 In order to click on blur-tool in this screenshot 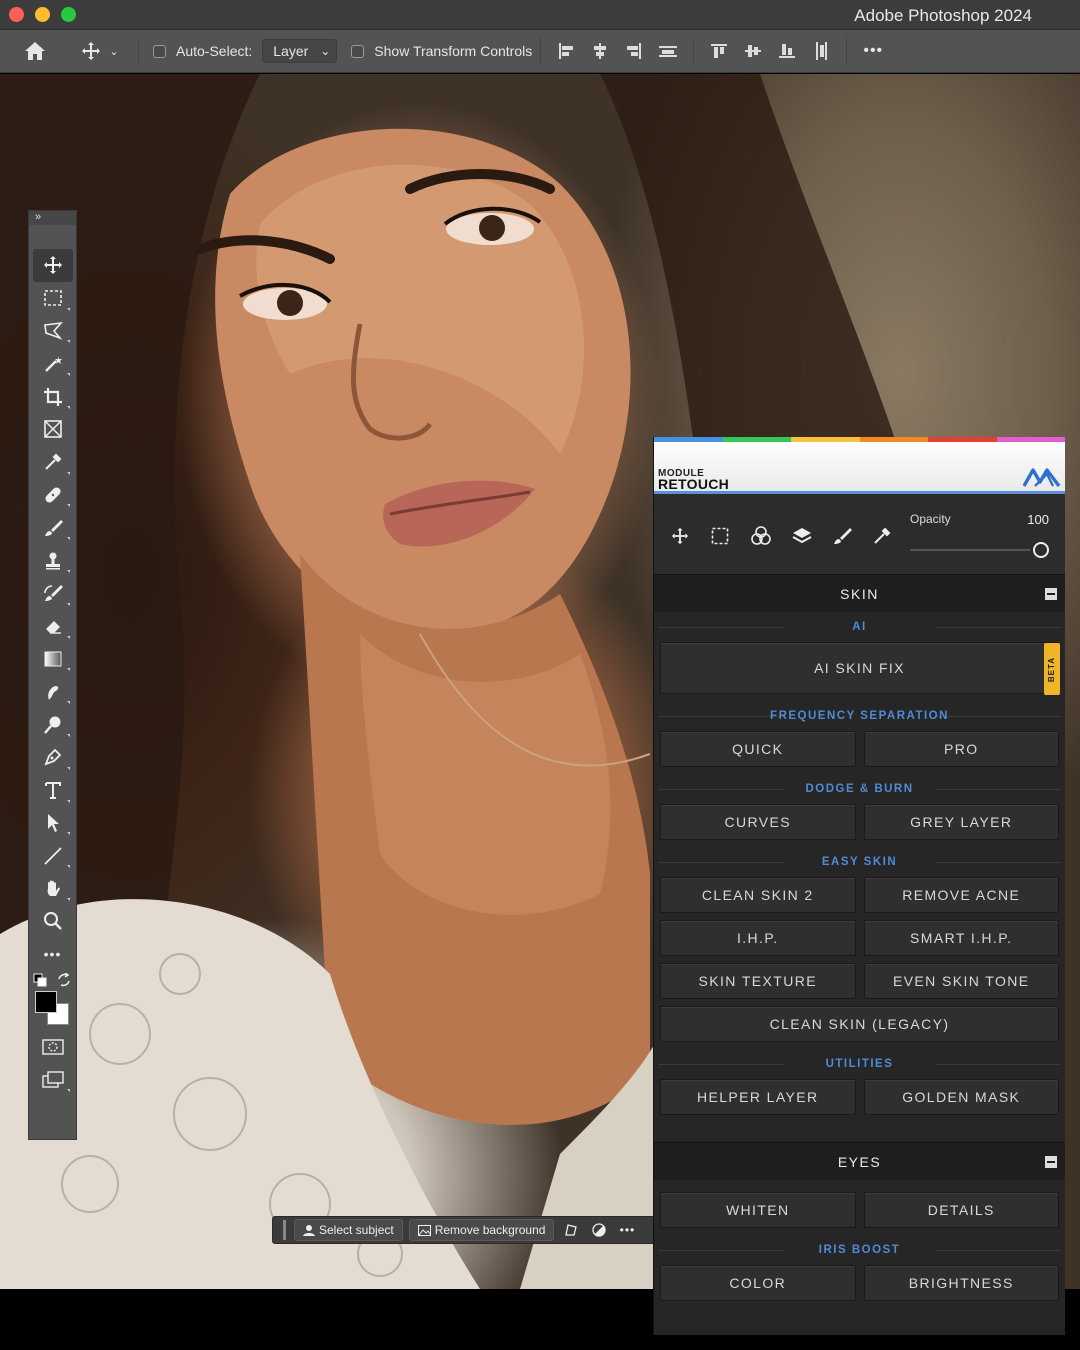, I will do `click(52, 691)`.